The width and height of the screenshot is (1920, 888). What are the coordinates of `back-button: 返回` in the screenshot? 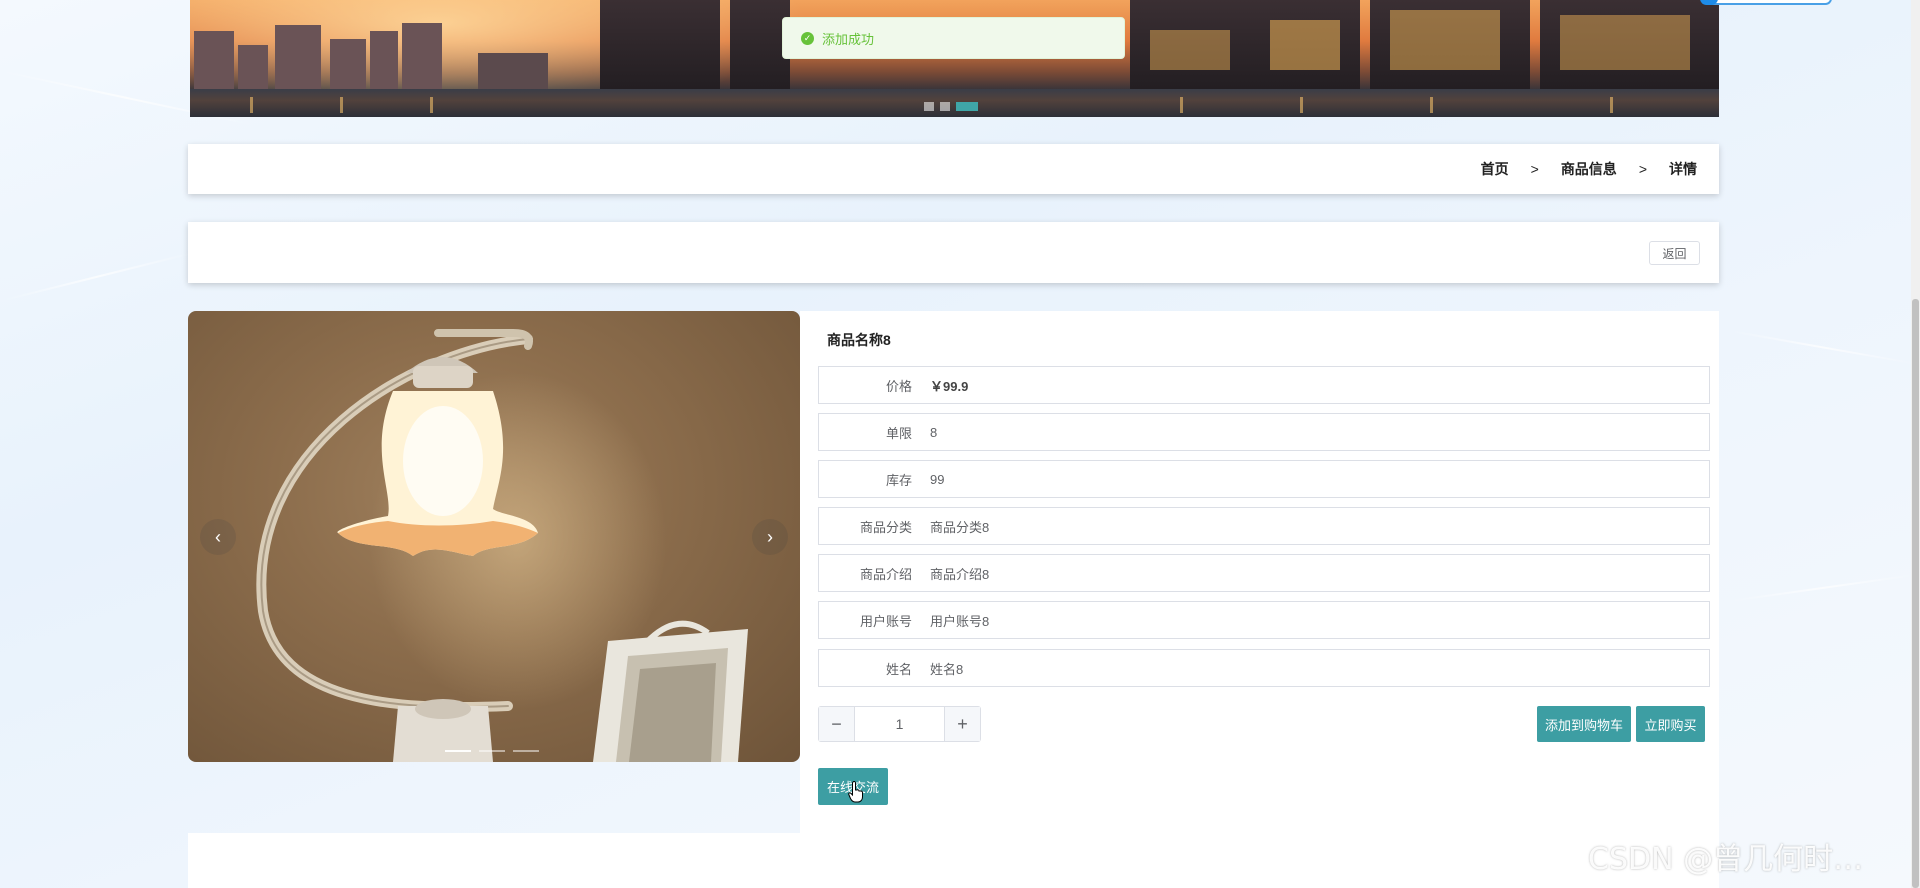 It's located at (1674, 253).